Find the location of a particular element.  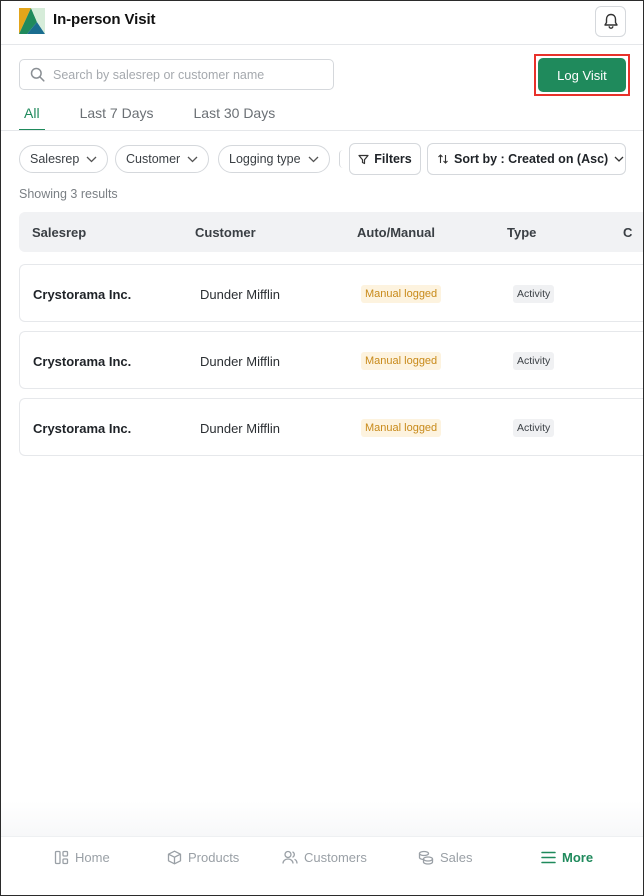

date-range-tabs: All Last 7 Days Last 30 Days is located at coordinates (164, 116).